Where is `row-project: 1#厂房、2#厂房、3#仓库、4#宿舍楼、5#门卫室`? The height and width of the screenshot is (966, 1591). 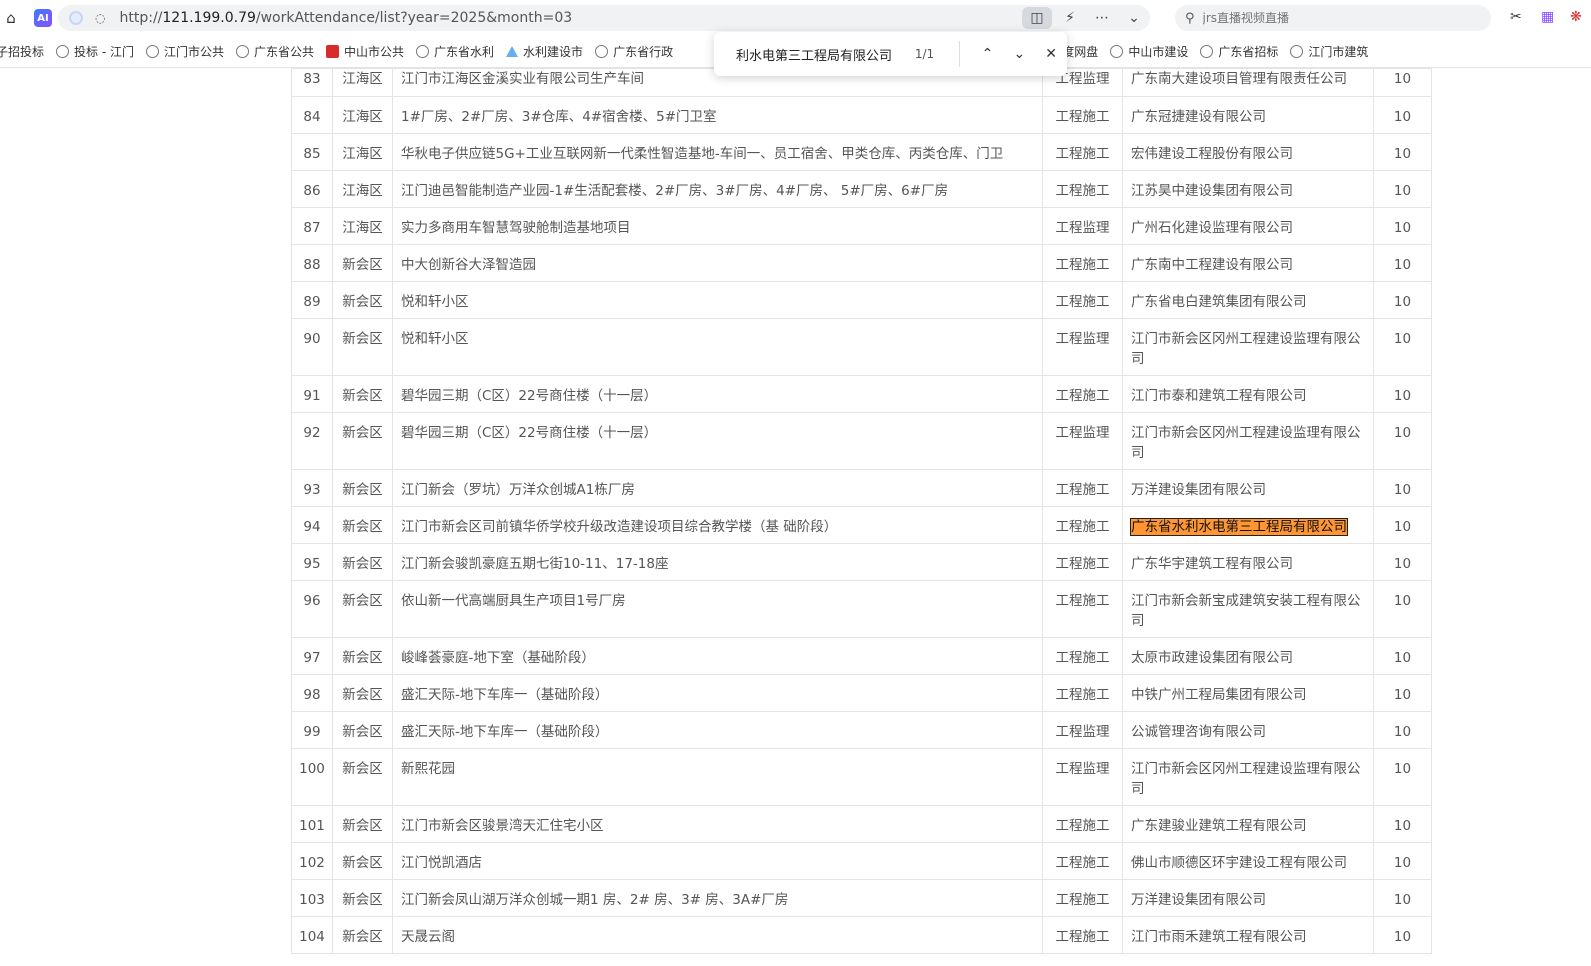
row-project: 1#厂房、2#厂房、3#仓库、4#宿舍楼、5#门卫室 is located at coordinates (717, 115).